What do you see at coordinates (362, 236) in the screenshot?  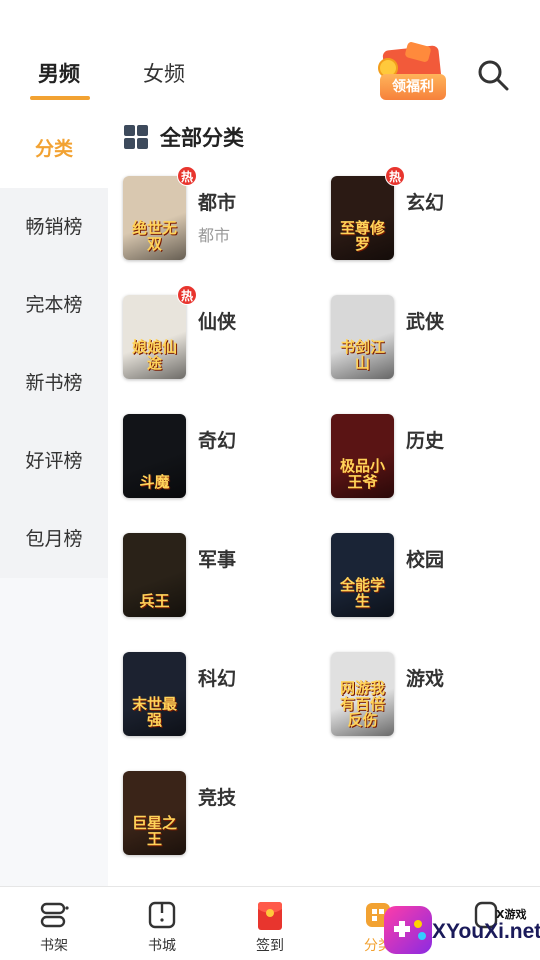 I see `cover-title: 至尊修罗` at bounding box center [362, 236].